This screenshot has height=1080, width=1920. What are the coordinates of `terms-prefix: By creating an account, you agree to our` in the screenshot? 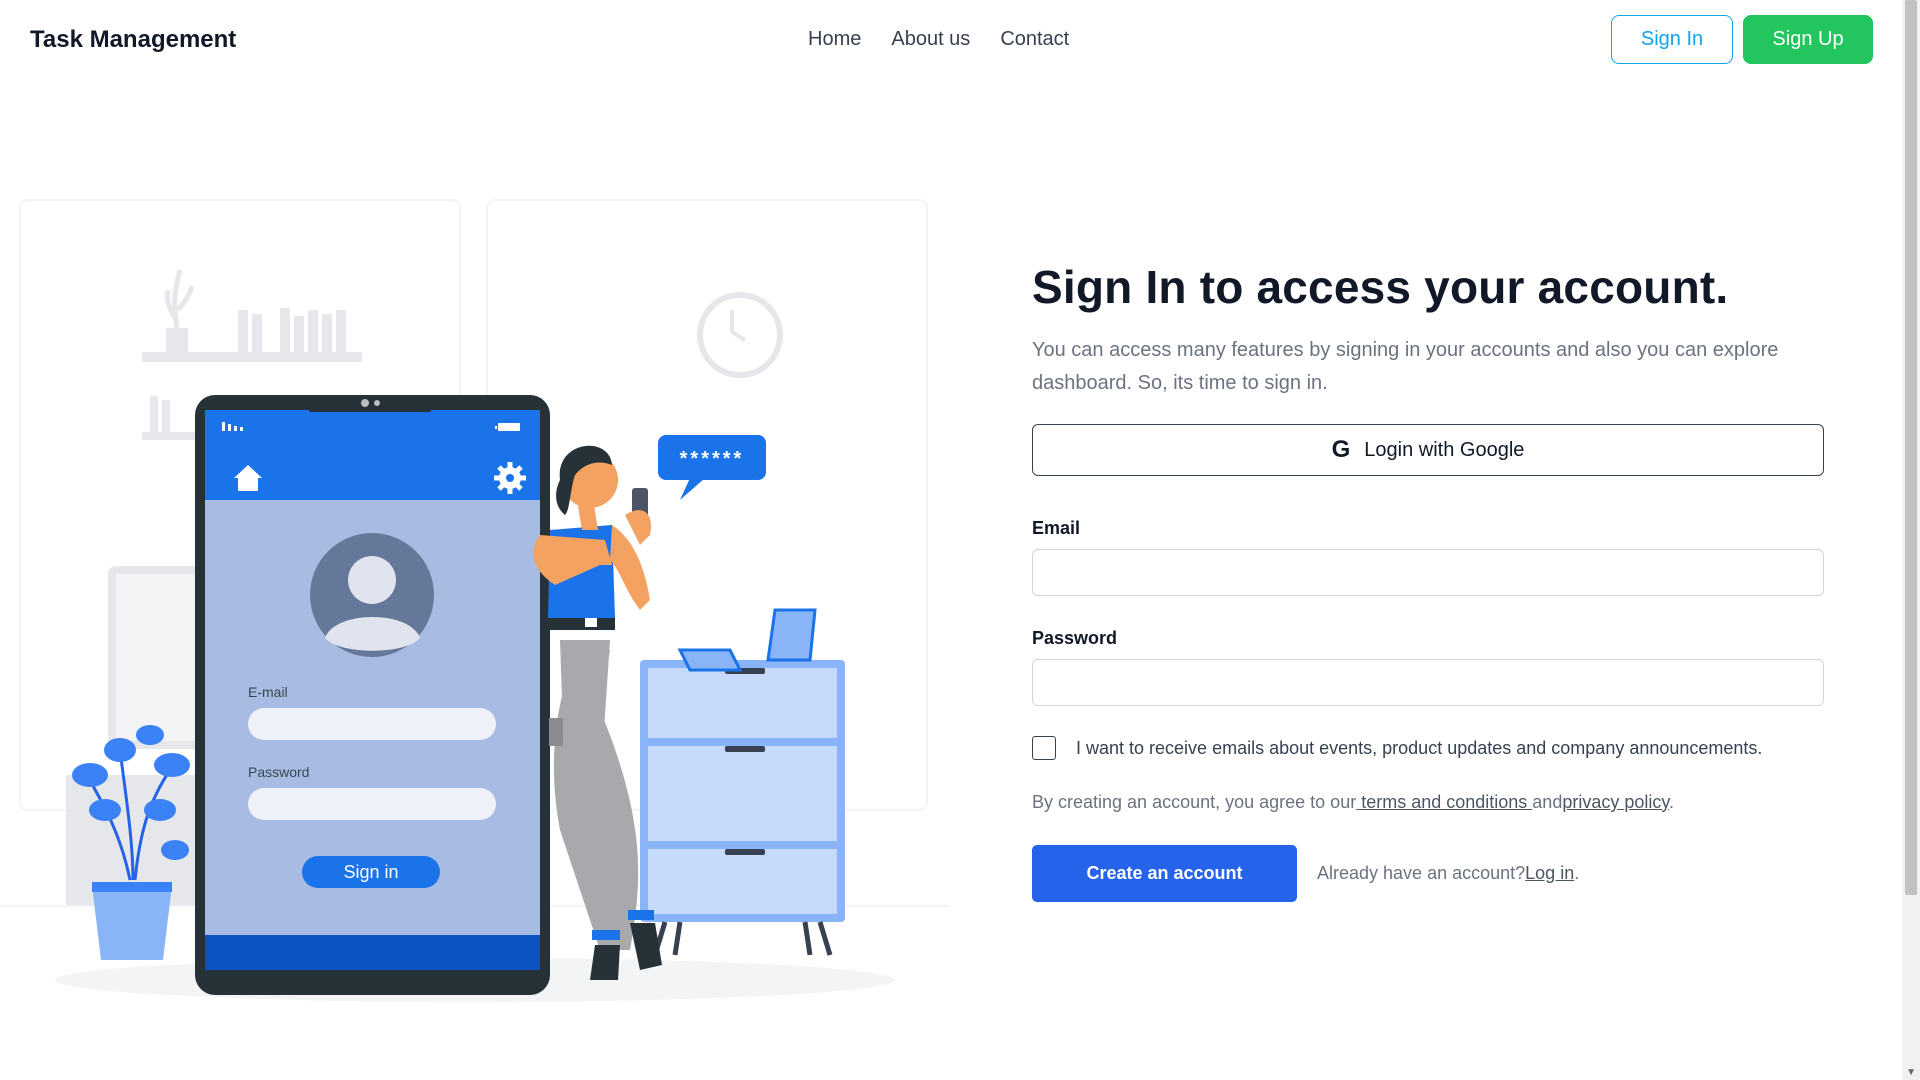 It's located at (1194, 802).